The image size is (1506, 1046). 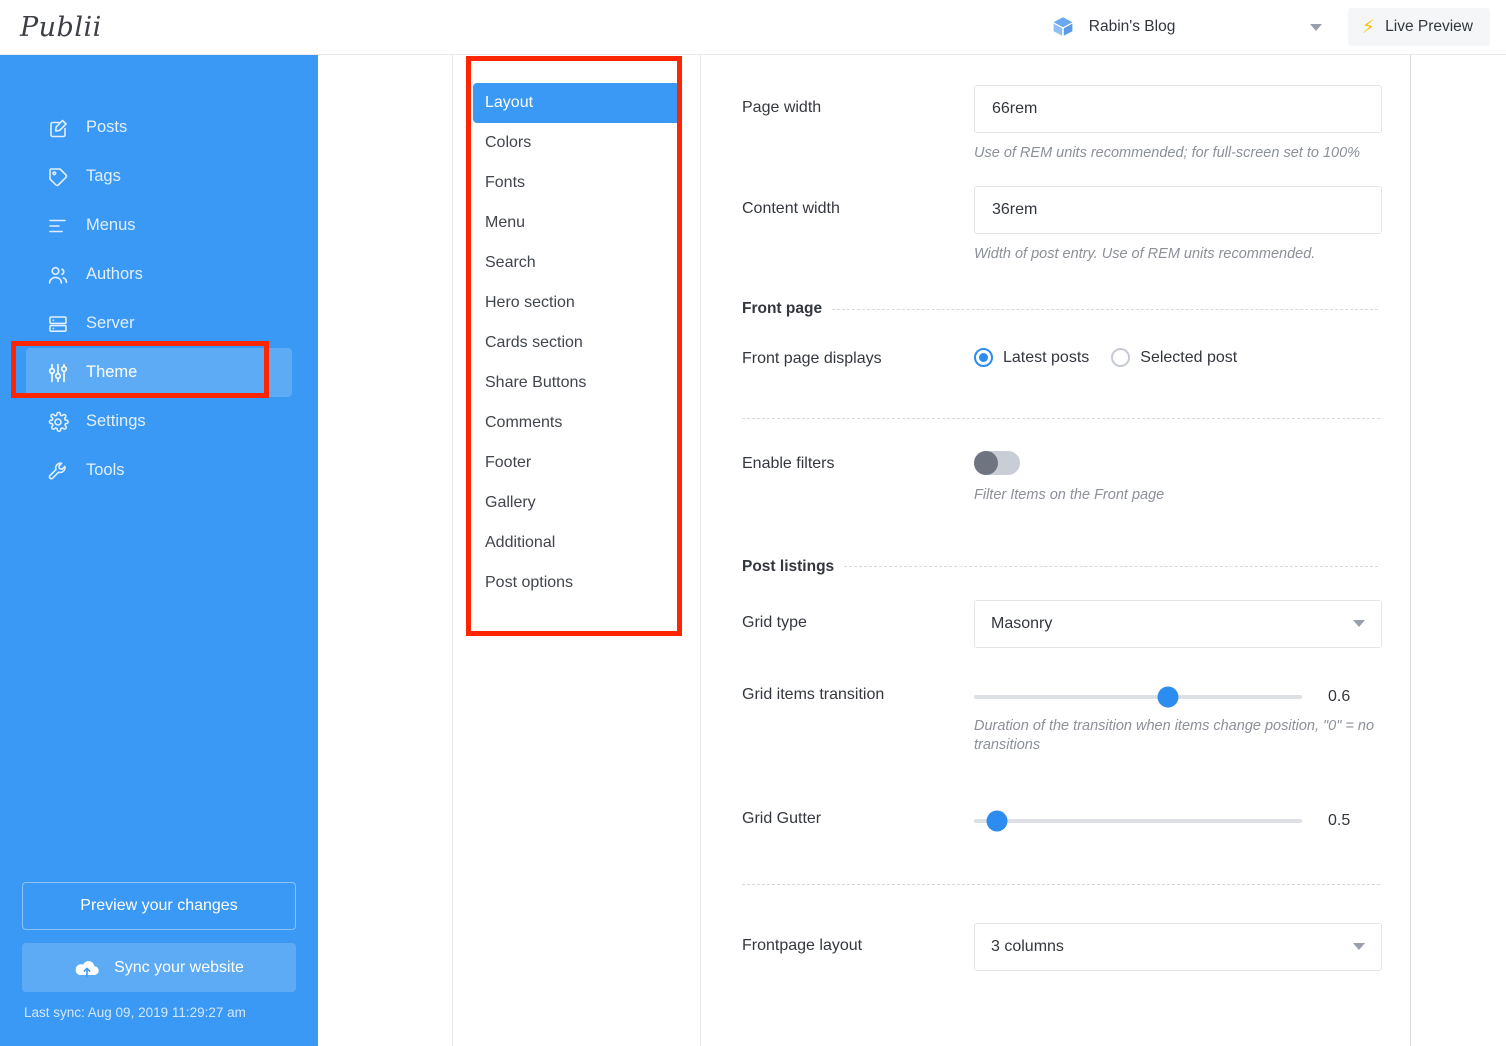 What do you see at coordinates (1138, 697) in the screenshot?
I see `grid-items-transition-slider` at bounding box center [1138, 697].